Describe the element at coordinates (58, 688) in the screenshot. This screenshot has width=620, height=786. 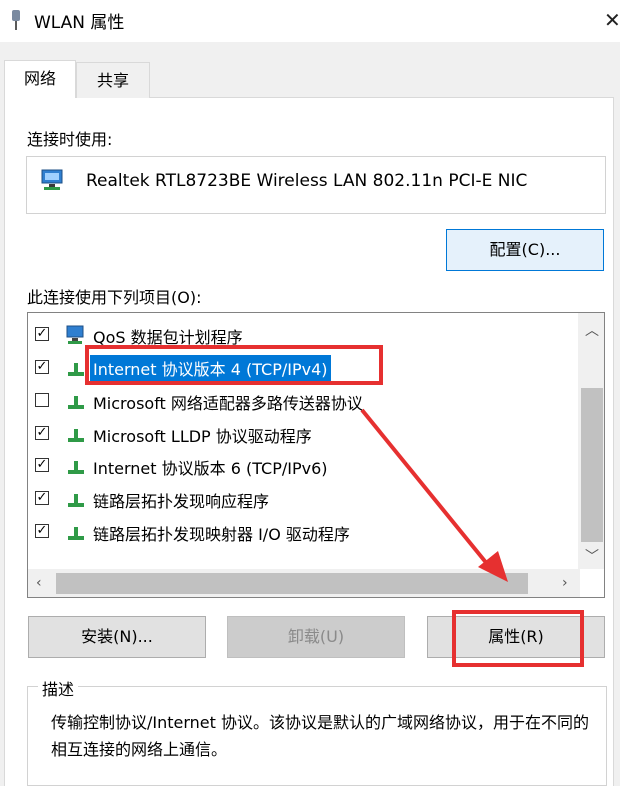
I see `description-legend: 描述` at that location.